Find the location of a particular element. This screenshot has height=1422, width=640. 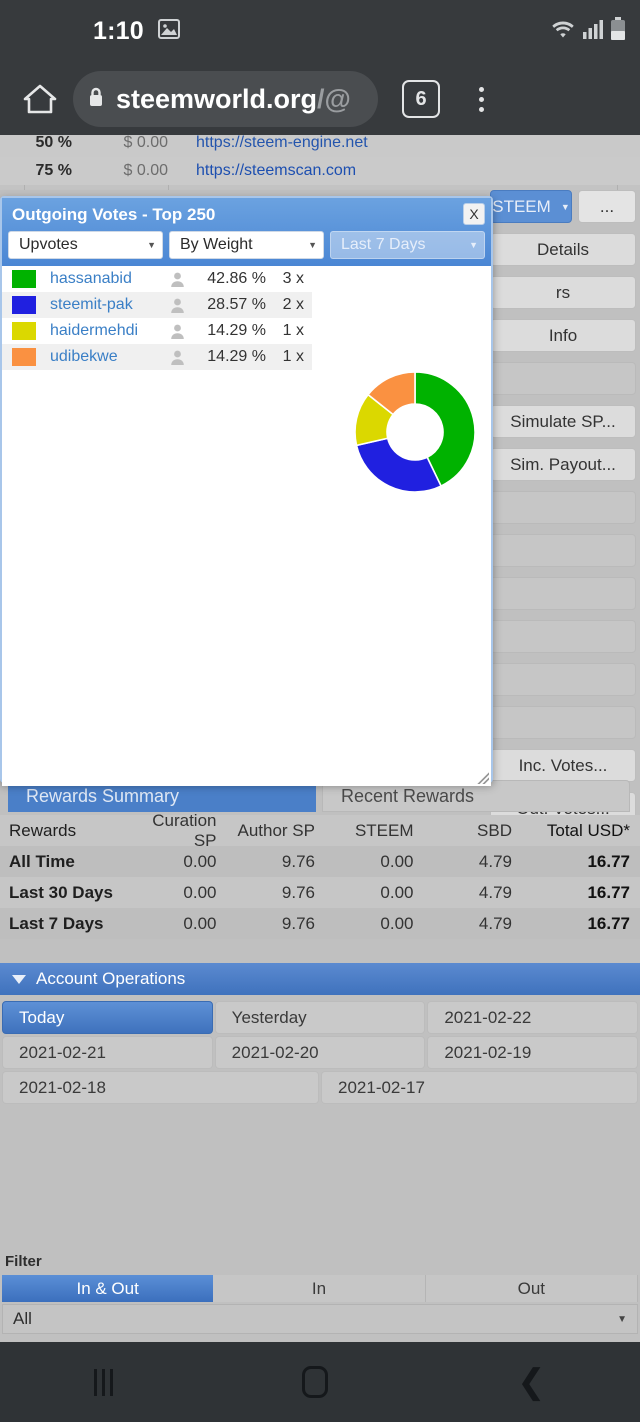

date-button-2021-02-20: 2021-02-20 is located at coordinates (320, 1052).